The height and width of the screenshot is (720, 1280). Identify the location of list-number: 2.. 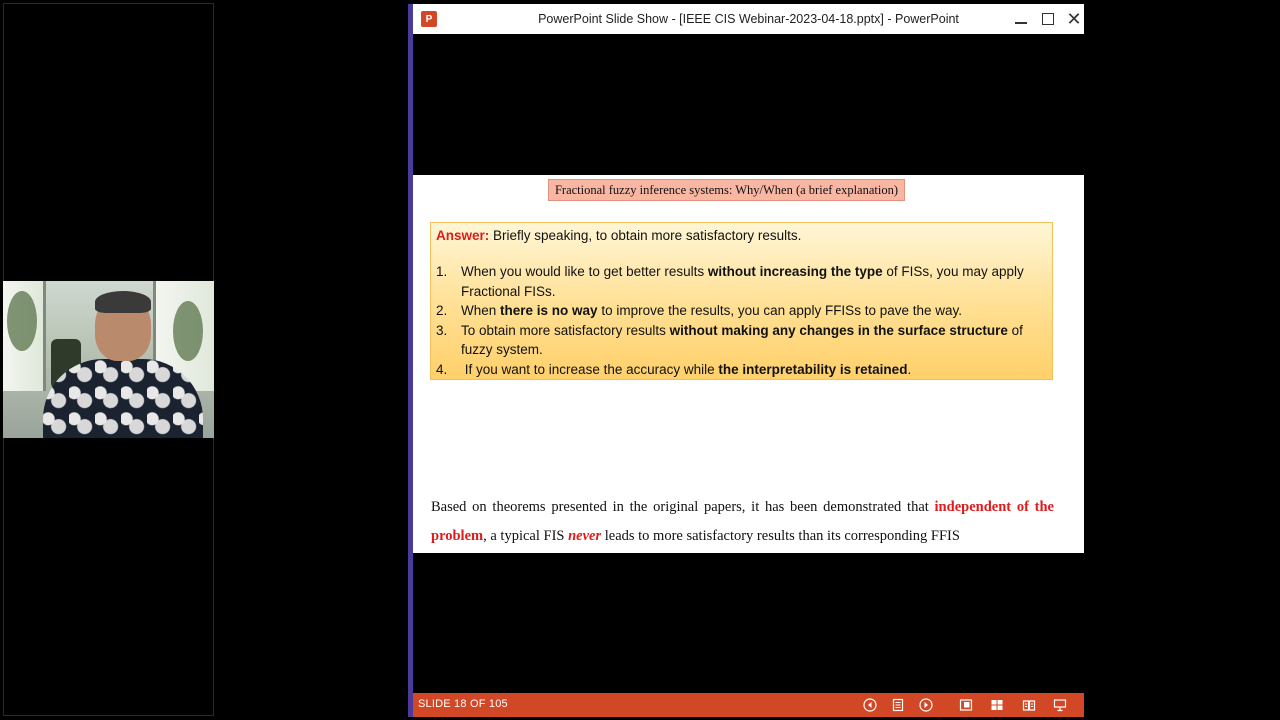
(442, 310).